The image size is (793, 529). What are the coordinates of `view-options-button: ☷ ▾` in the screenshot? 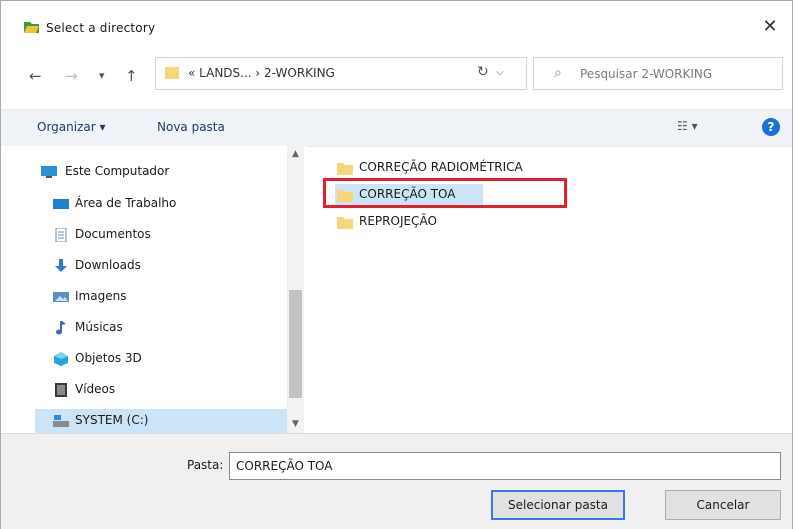 It's located at (687, 126).